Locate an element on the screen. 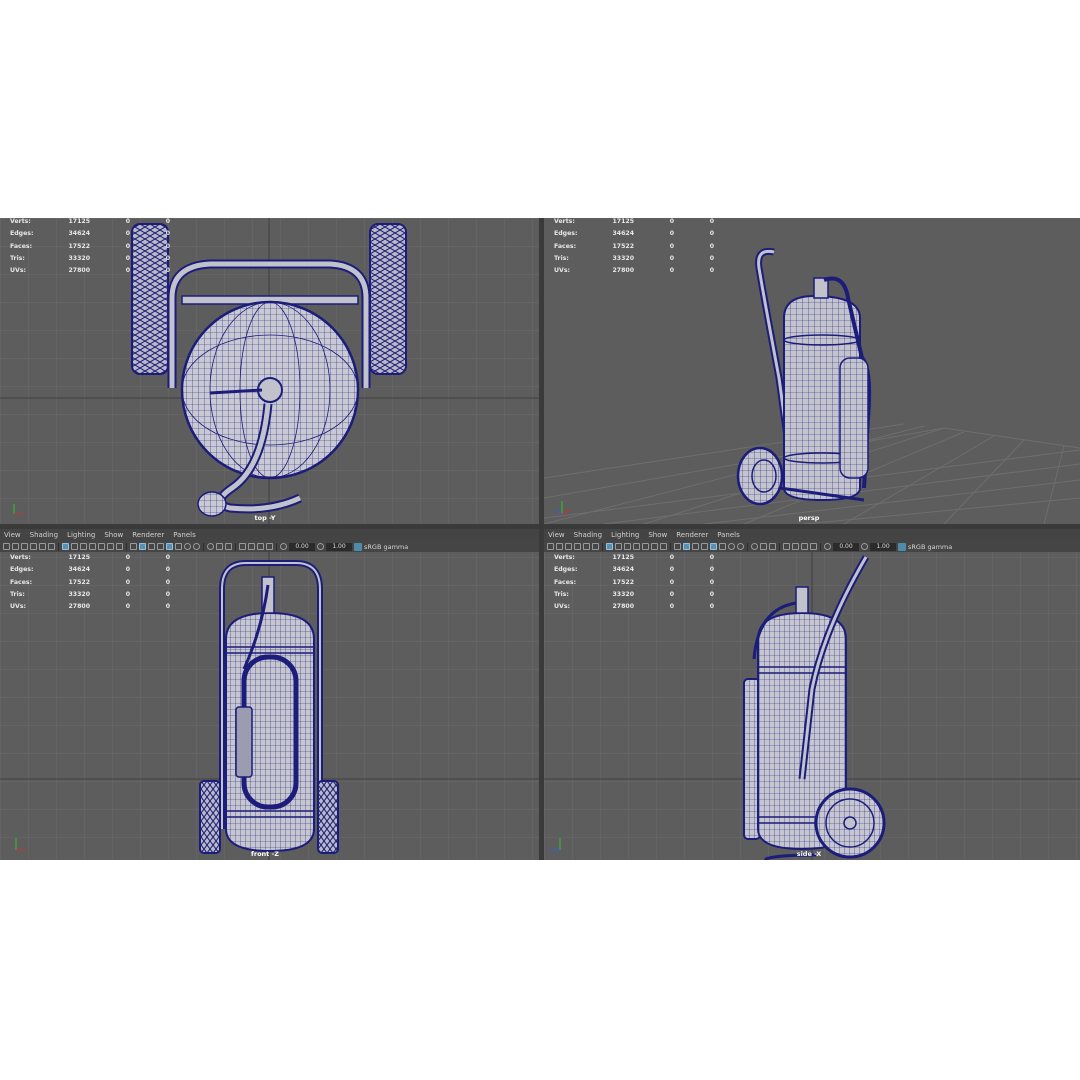 Image resolution: width=1080 pixels, height=1080 pixels. viewport-toolbar-side: 0.00 1.00 sRGB gamma is located at coordinates (812, 546).